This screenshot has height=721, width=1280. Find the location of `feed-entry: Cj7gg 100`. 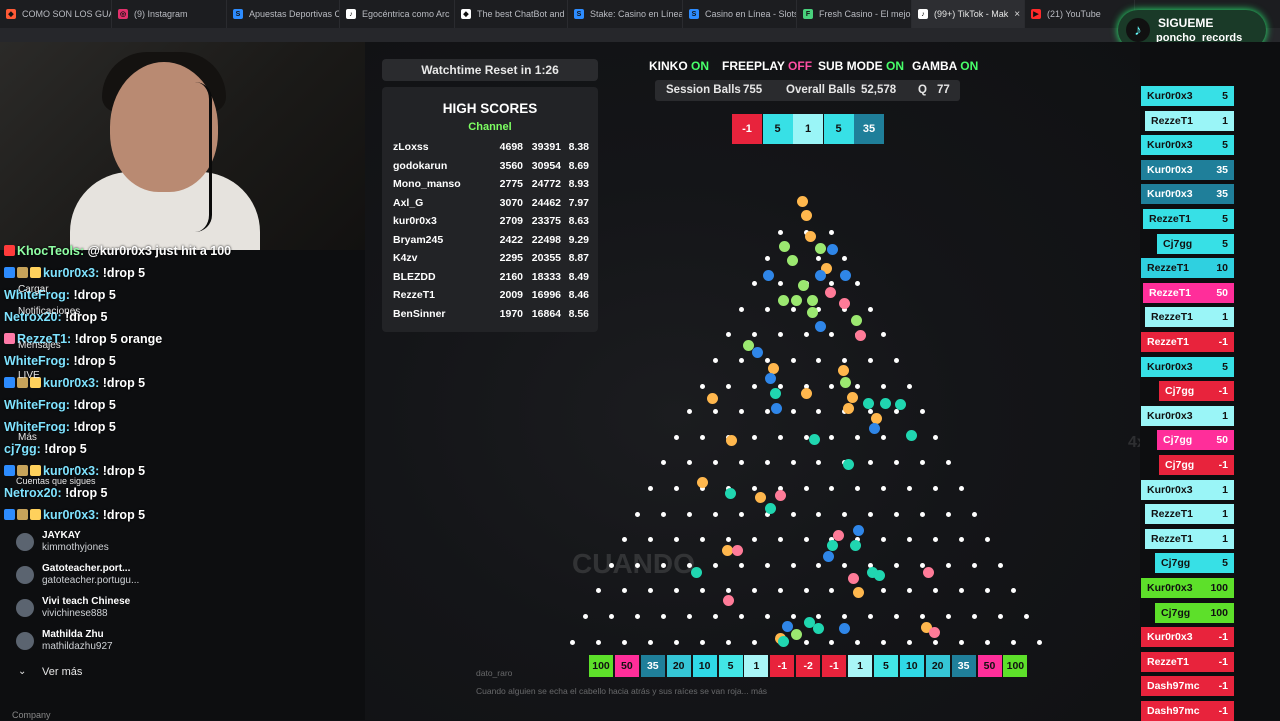

feed-entry: Cj7gg 100 is located at coordinates (1194, 612).